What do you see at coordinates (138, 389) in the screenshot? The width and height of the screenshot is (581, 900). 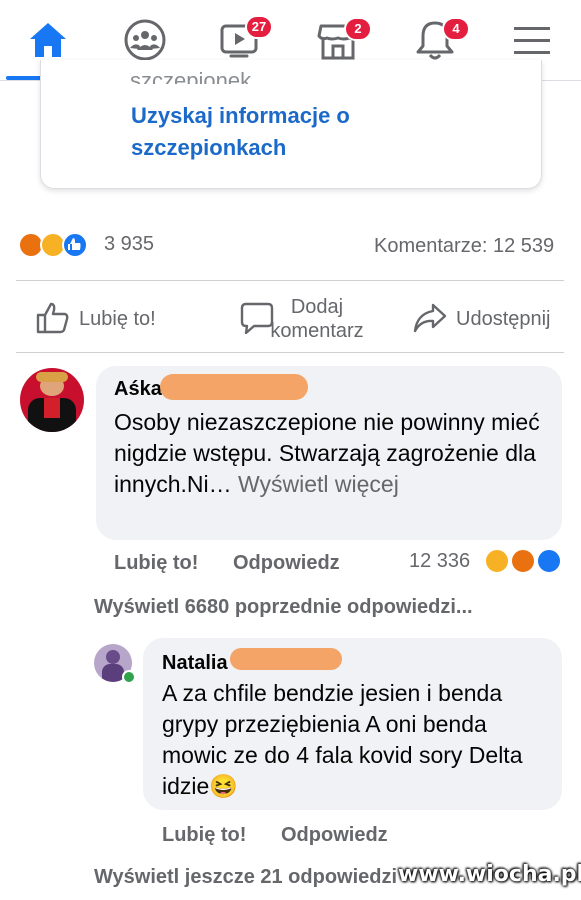 I see `comment-author: Aśka` at bounding box center [138, 389].